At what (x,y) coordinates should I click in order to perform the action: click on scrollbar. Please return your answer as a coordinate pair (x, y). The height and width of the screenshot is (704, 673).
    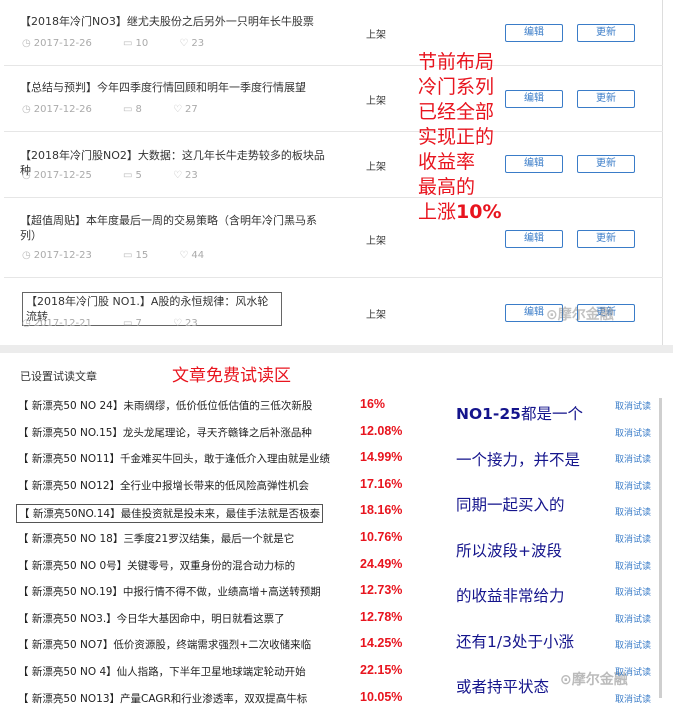
    Looking at the image, I should click on (660, 548).